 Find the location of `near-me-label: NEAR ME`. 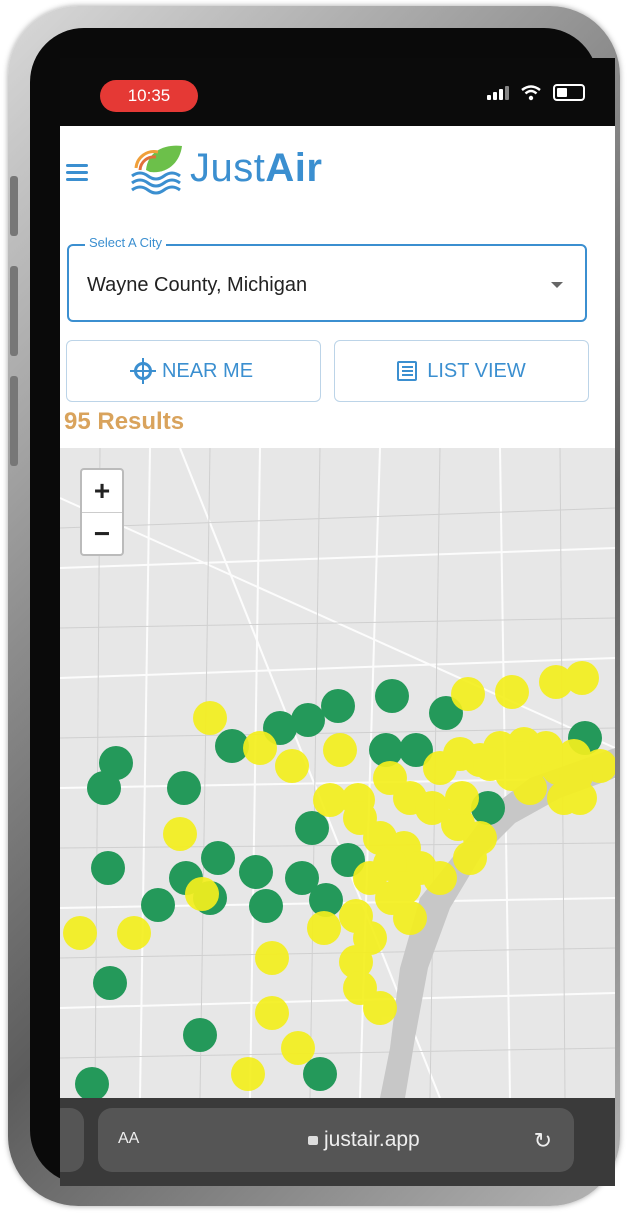

near-me-label: NEAR ME is located at coordinates (207, 370).